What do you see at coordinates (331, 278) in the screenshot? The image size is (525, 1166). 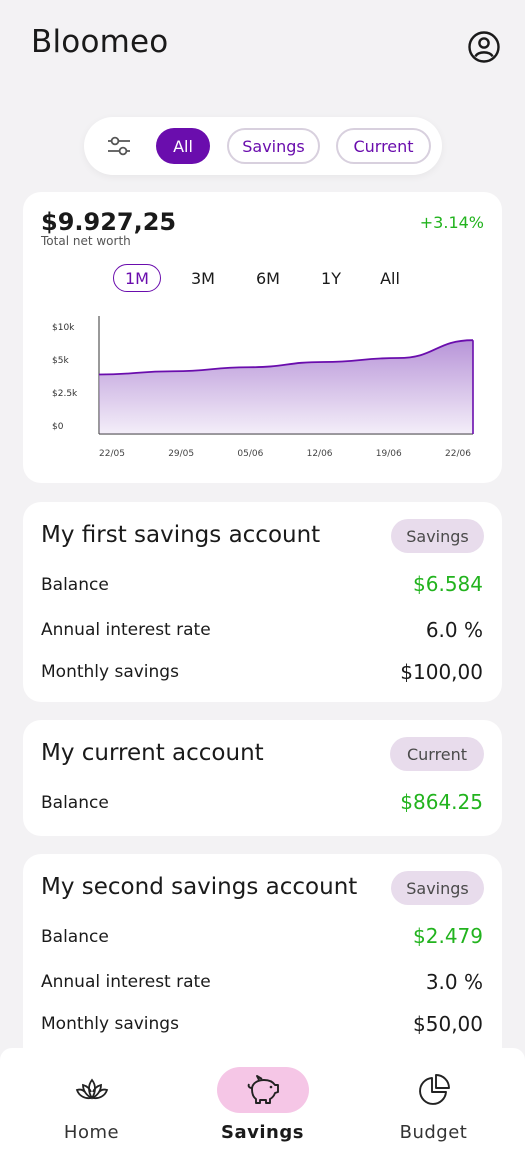 I see `range-tab-1y: 1Y` at bounding box center [331, 278].